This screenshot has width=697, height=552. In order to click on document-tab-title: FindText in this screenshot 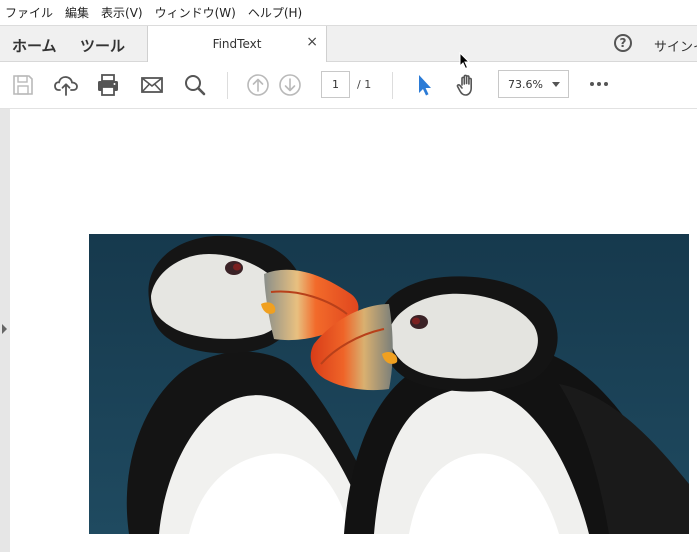, I will do `click(237, 44)`.